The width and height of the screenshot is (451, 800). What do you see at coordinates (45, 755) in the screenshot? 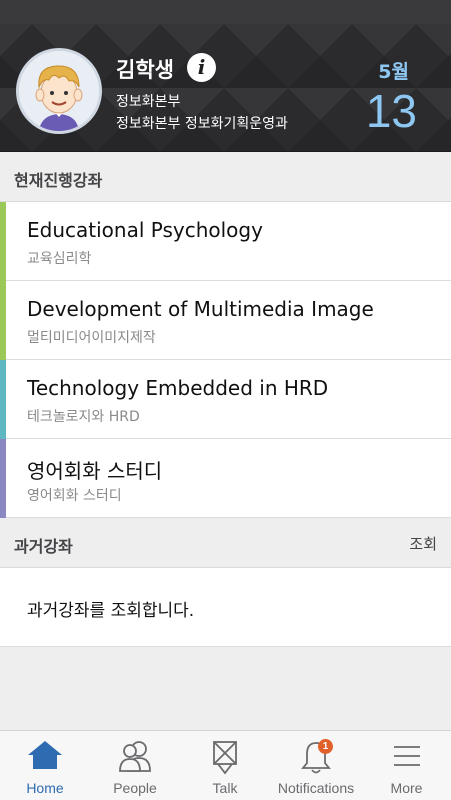
I see `home-icon` at bounding box center [45, 755].